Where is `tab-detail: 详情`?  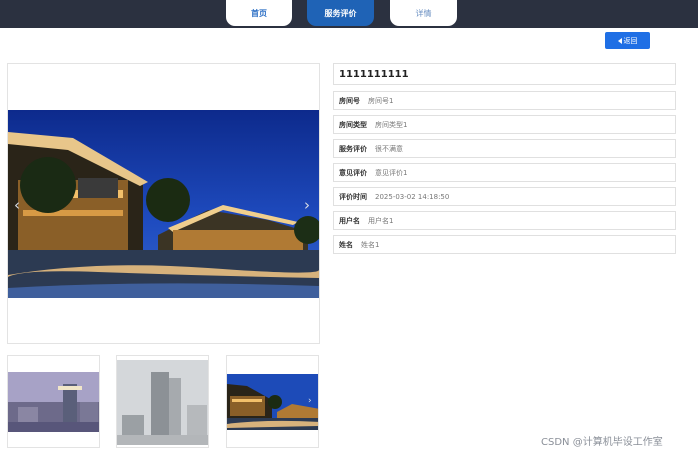 tab-detail: 详情 is located at coordinates (423, 13).